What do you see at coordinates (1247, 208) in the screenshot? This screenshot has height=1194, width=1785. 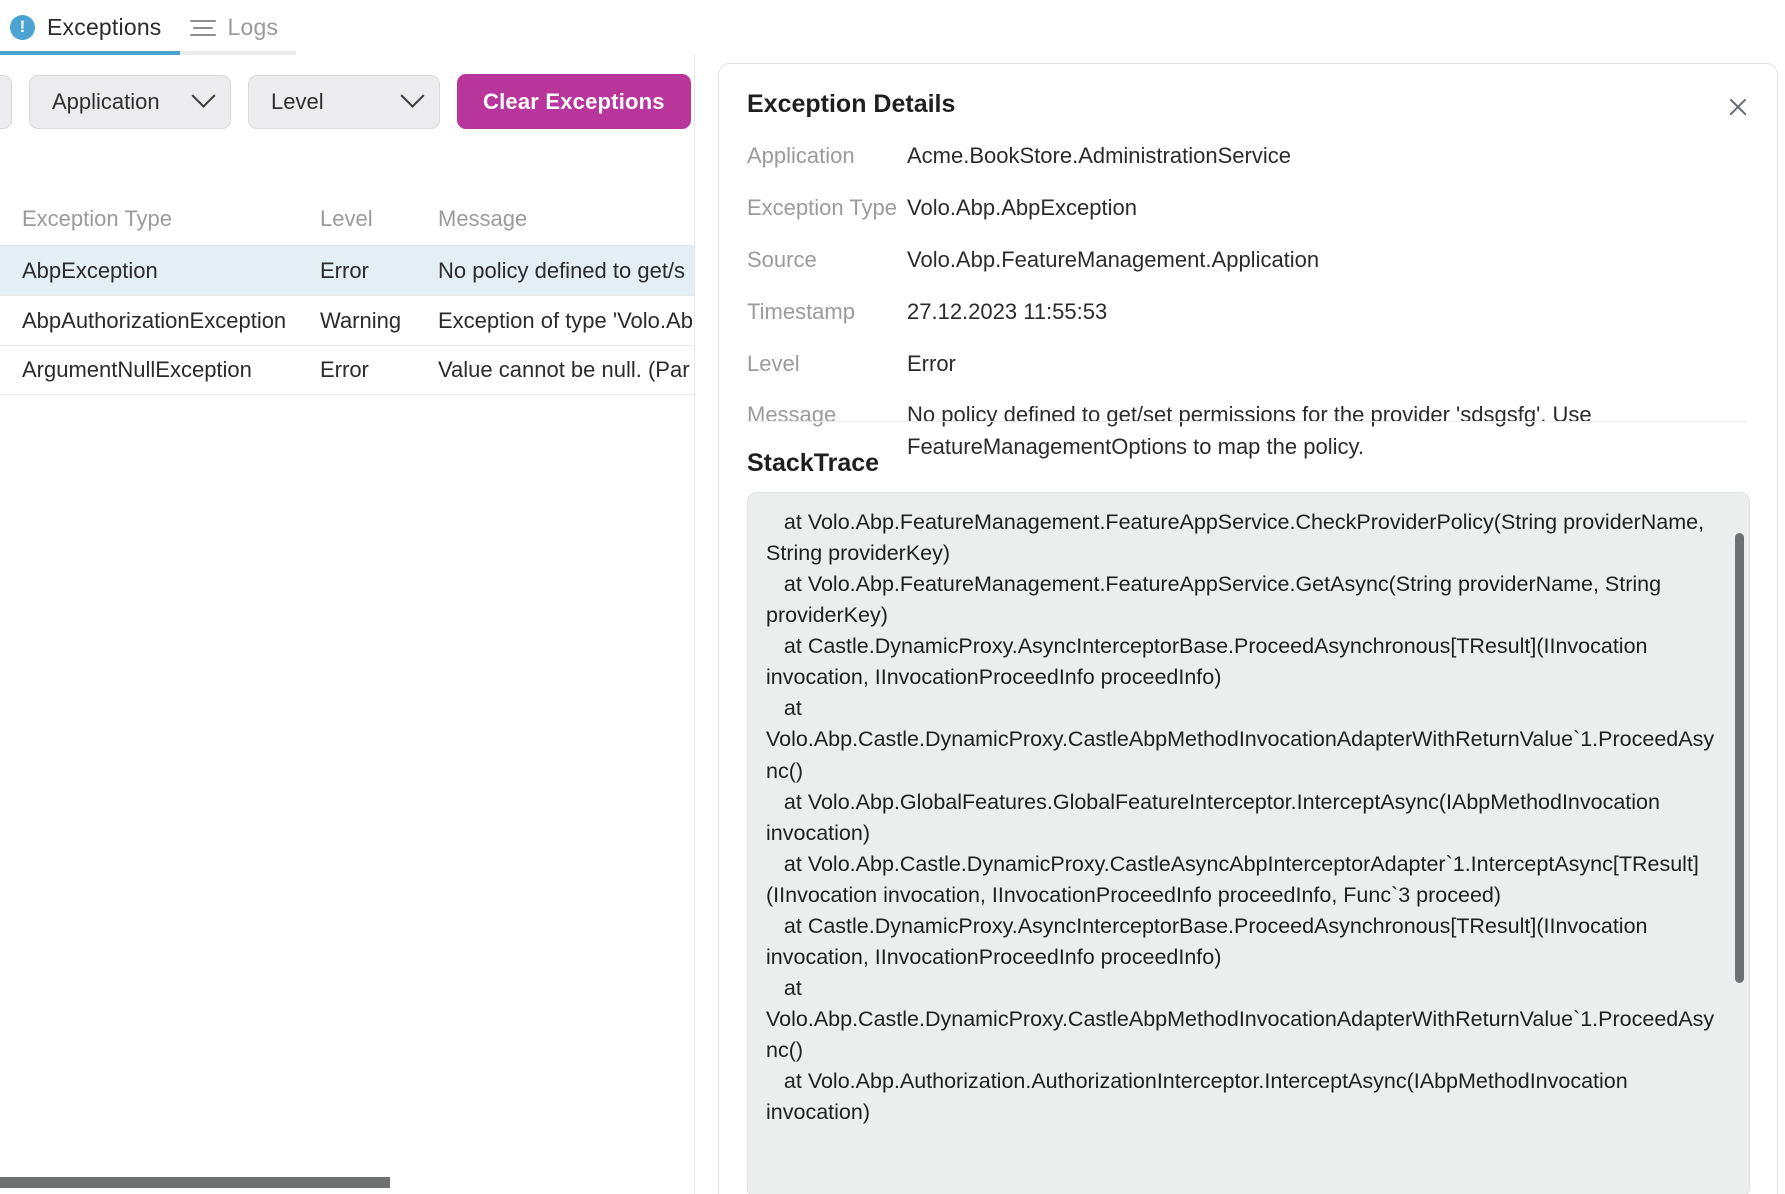 I see `detail-field-exception-type: Exception Type Volo.Abp.AbpException` at bounding box center [1247, 208].